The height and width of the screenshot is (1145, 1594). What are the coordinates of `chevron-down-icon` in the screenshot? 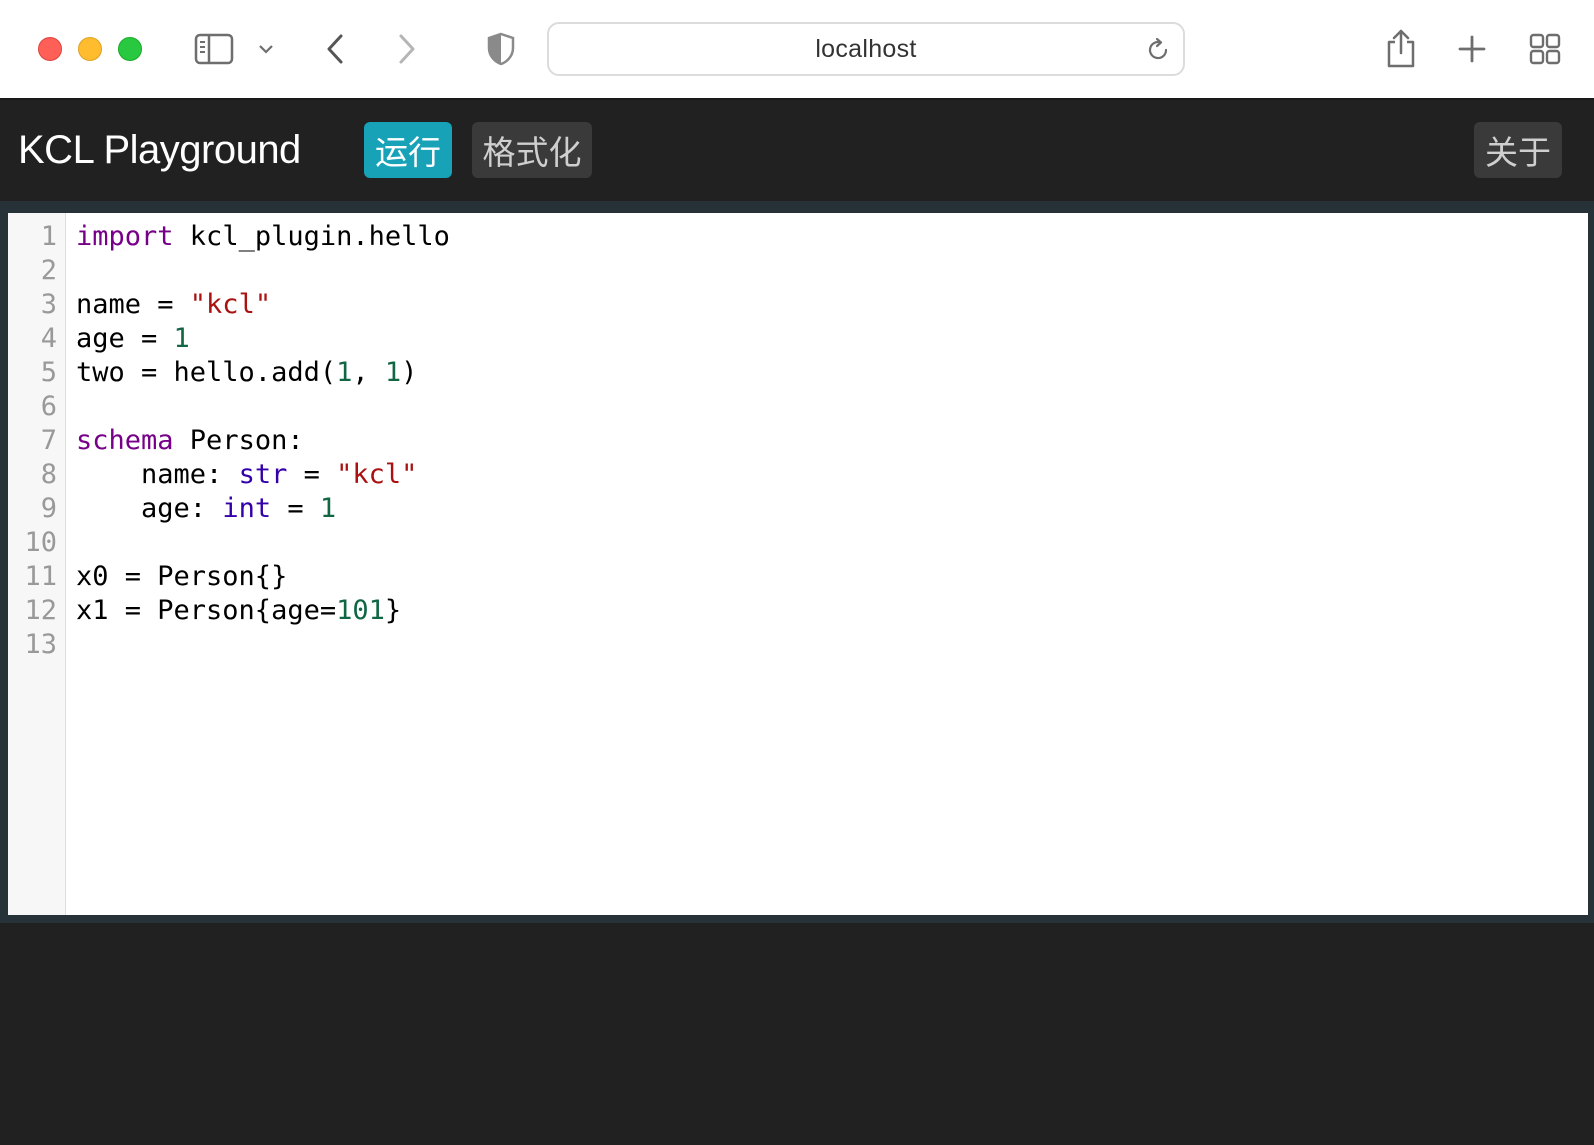 It's located at (266, 49).